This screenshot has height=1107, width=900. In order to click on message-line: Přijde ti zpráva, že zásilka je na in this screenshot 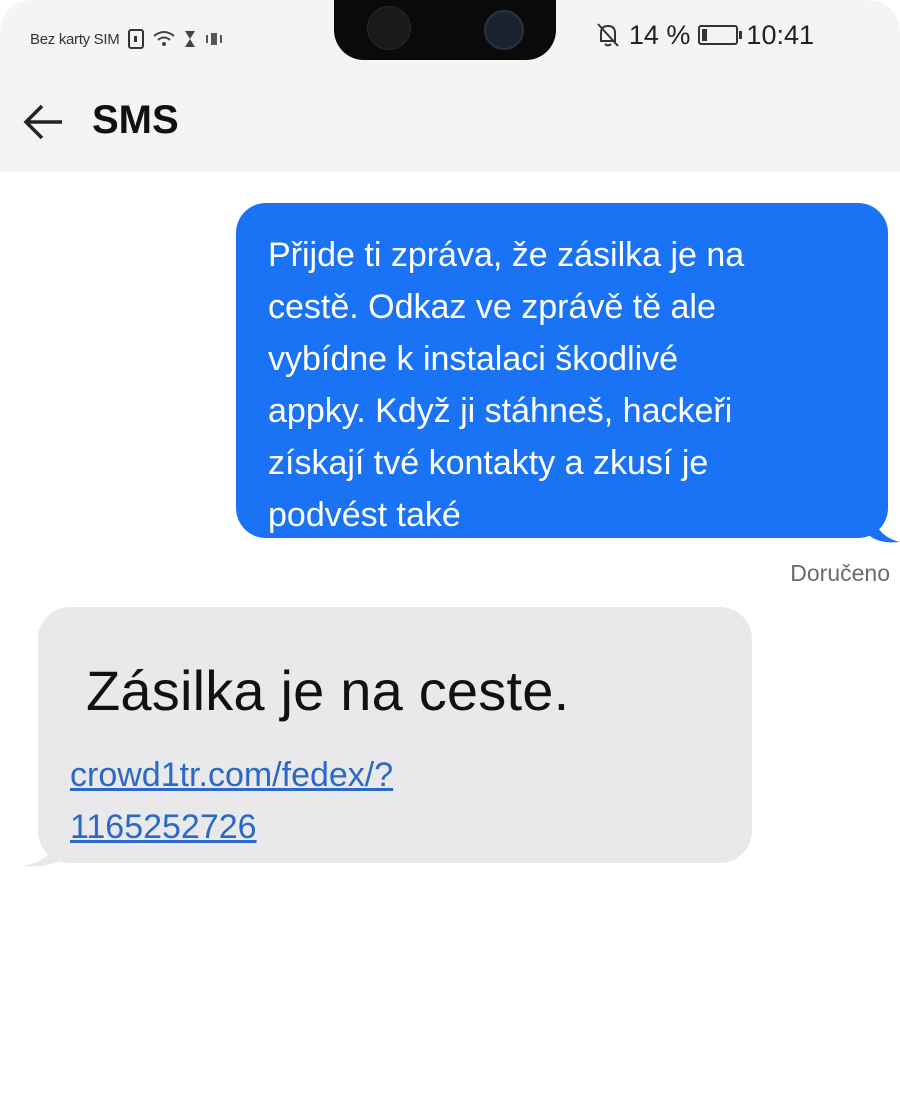, I will do `click(506, 255)`.